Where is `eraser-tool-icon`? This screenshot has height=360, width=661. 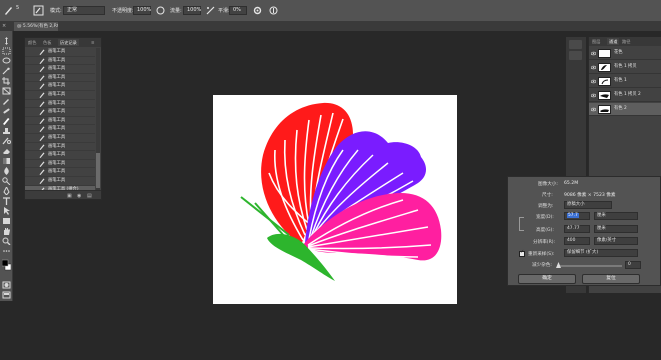 eraser-tool-icon is located at coordinates (6, 151).